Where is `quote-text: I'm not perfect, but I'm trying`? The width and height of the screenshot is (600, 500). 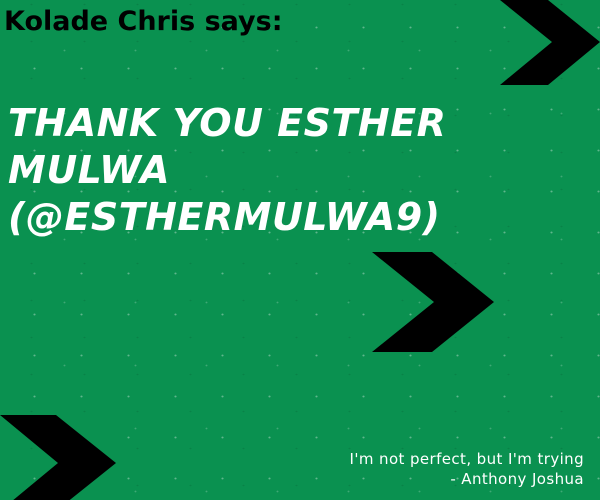
quote-text: I'm not perfect, but I'm trying is located at coordinates (466, 459).